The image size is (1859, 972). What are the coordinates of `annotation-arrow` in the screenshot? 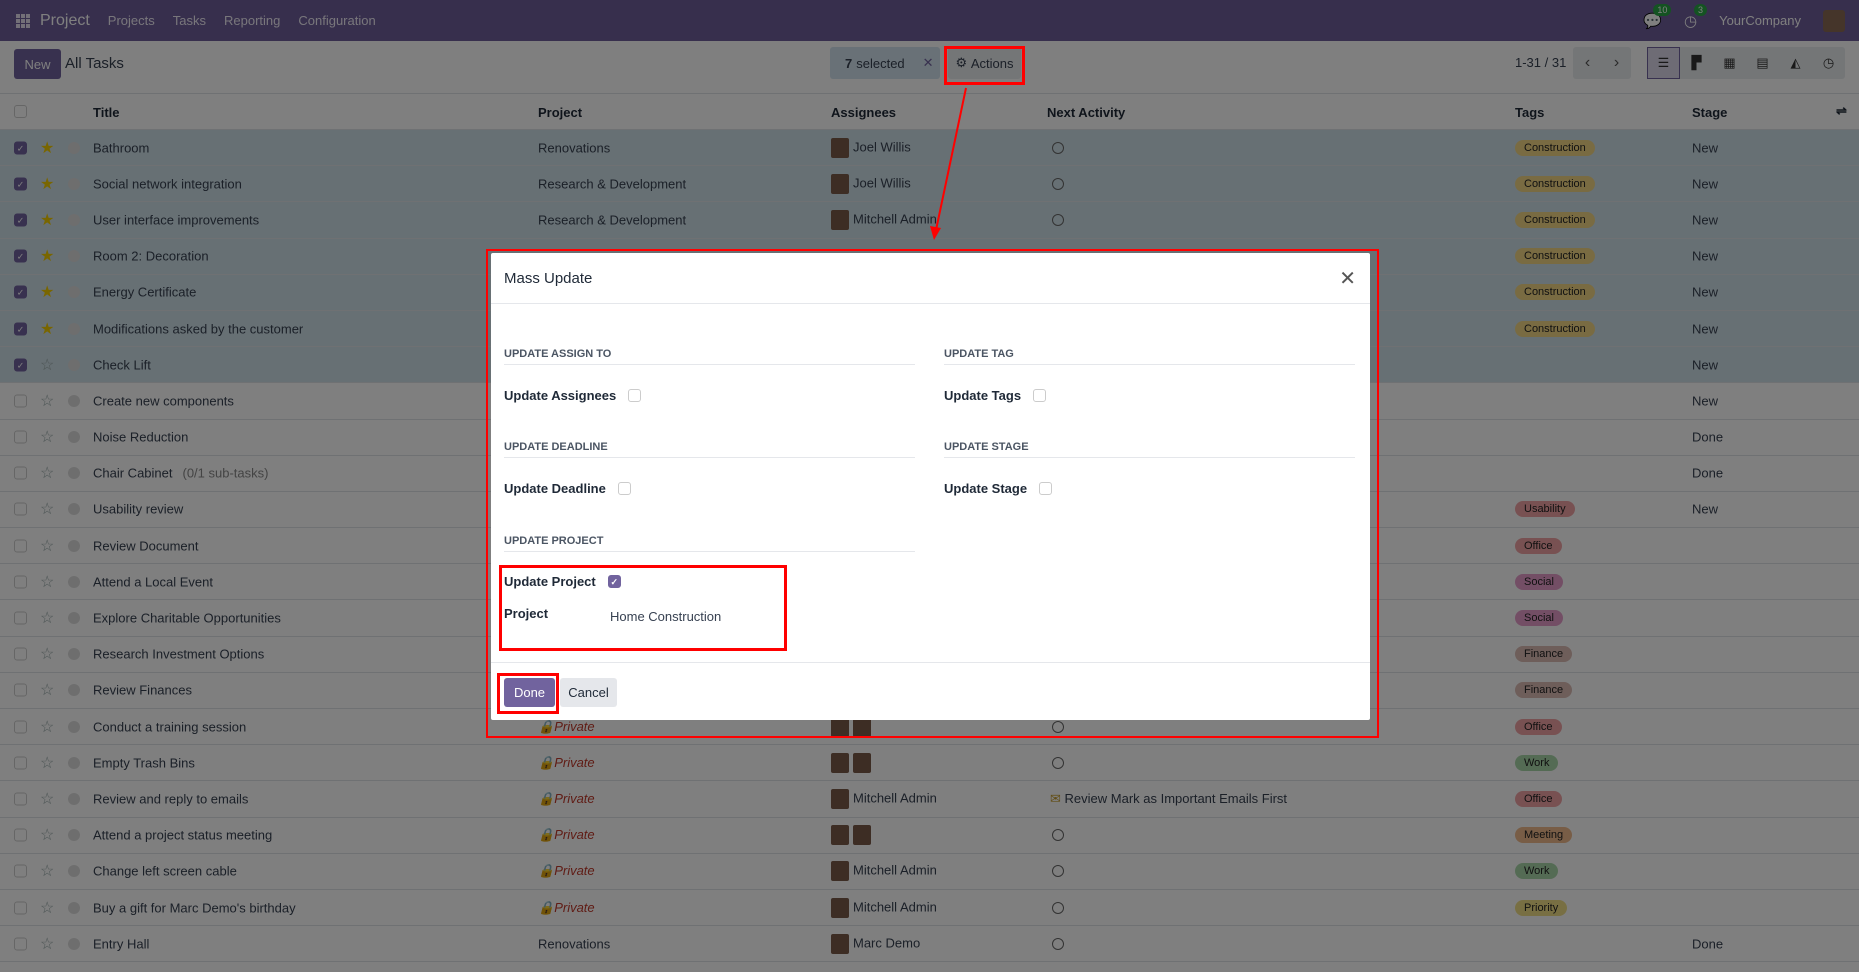 It's located at (948, 163).